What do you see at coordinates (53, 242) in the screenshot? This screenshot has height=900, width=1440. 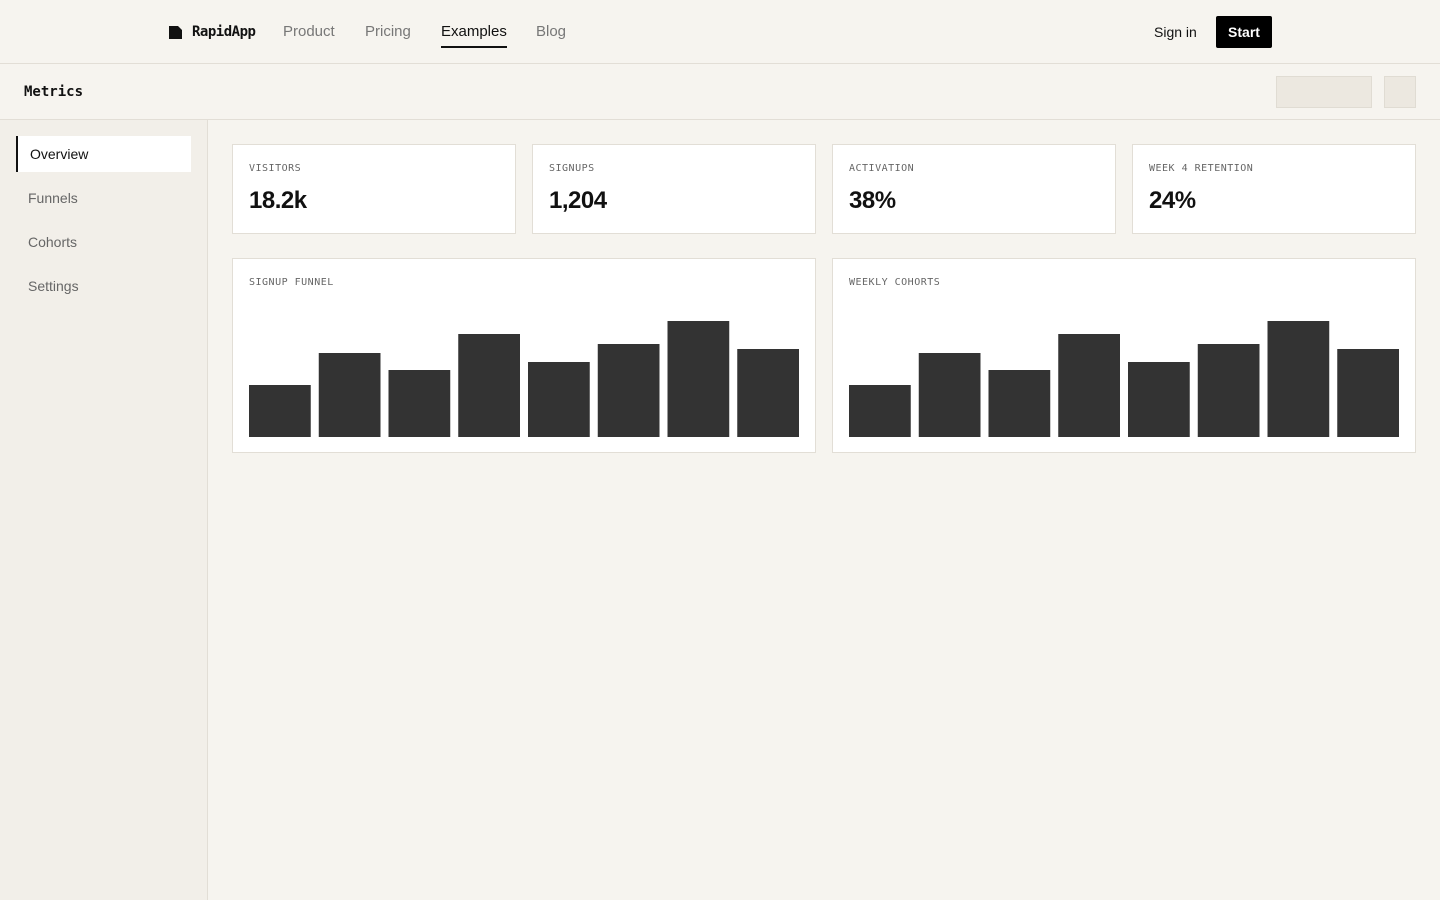 I see `sidebar-item-label: Cohorts` at bounding box center [53, 242].